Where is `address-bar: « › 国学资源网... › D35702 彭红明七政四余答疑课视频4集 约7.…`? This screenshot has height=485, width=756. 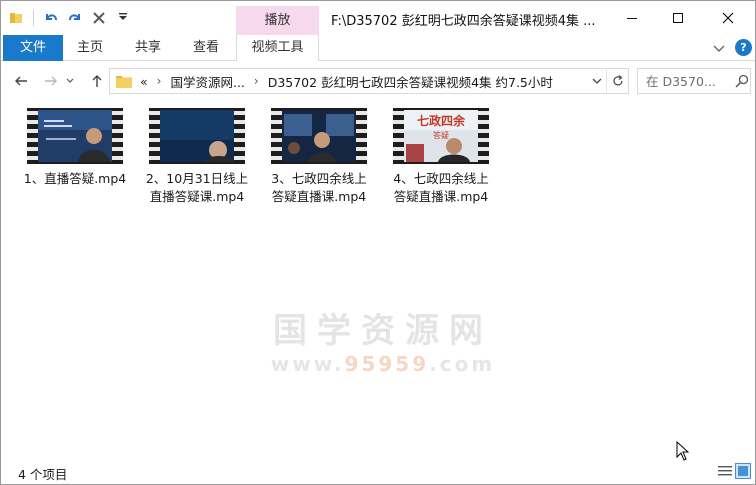
address-bar: « › 国学资源网... › D35702 彭红明七政四余答疑课视频4集 约7.… is located at coordinates (369, 81).